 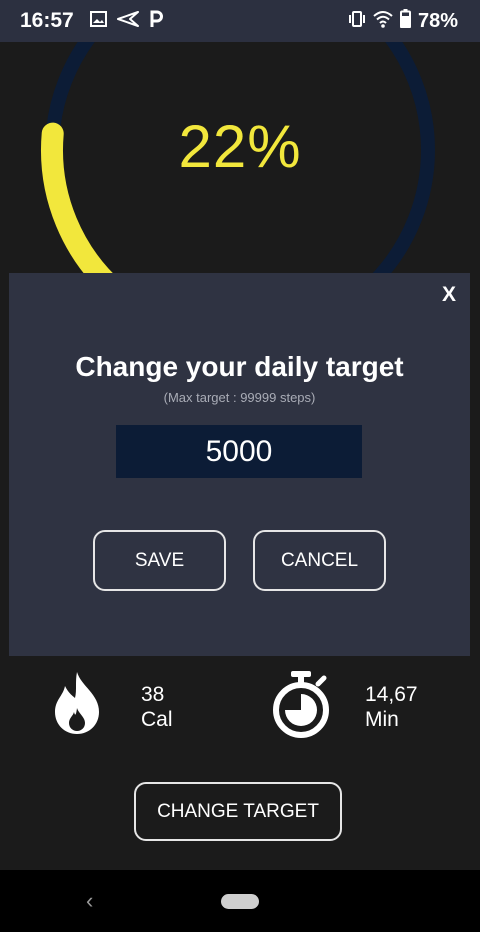 I want to click on navigation-bar: ‹, so click(x=240, y=901).